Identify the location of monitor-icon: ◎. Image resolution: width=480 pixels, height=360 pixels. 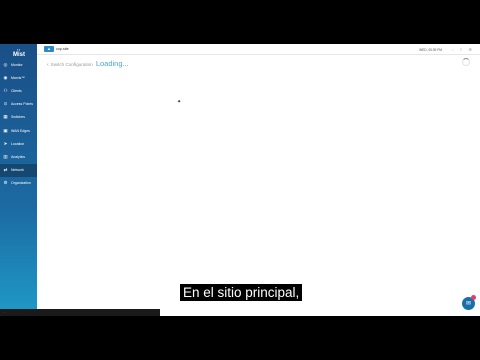
(5, 64).